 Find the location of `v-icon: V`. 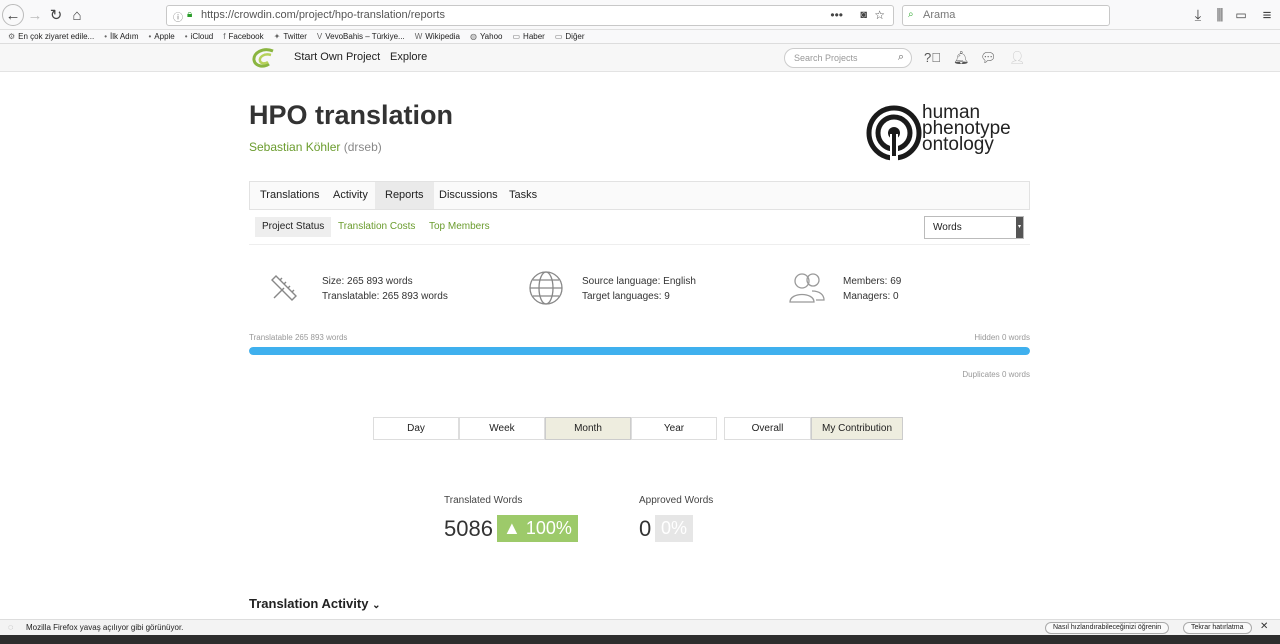

v-icon: V is located at coordinates (319, 36).